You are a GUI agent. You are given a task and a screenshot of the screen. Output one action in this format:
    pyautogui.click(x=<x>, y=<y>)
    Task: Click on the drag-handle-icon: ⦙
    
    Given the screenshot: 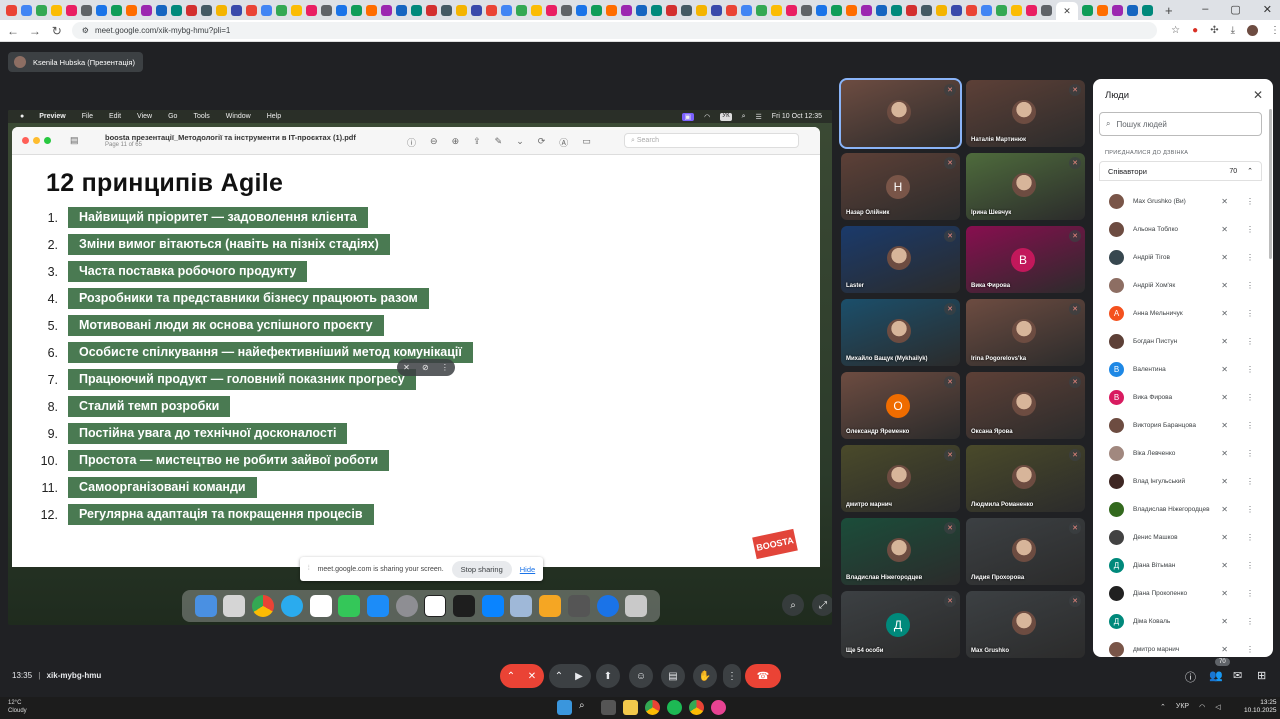 What is the action you would take?
    pyautogui.click(x=309, y=569)
    